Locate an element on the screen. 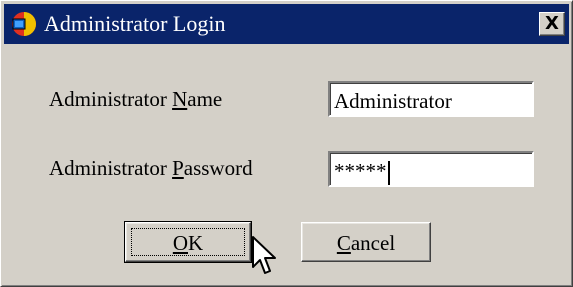 The height and width of the screenshot is (287, 573). close-icon: X is located at coordinates (552, 23).